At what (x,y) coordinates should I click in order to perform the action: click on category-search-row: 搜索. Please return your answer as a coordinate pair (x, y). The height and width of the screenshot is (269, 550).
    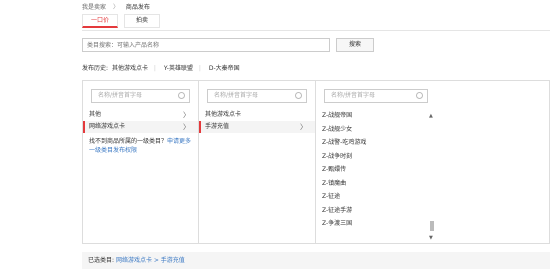
    Looking at the image, I should click on (228, 45).